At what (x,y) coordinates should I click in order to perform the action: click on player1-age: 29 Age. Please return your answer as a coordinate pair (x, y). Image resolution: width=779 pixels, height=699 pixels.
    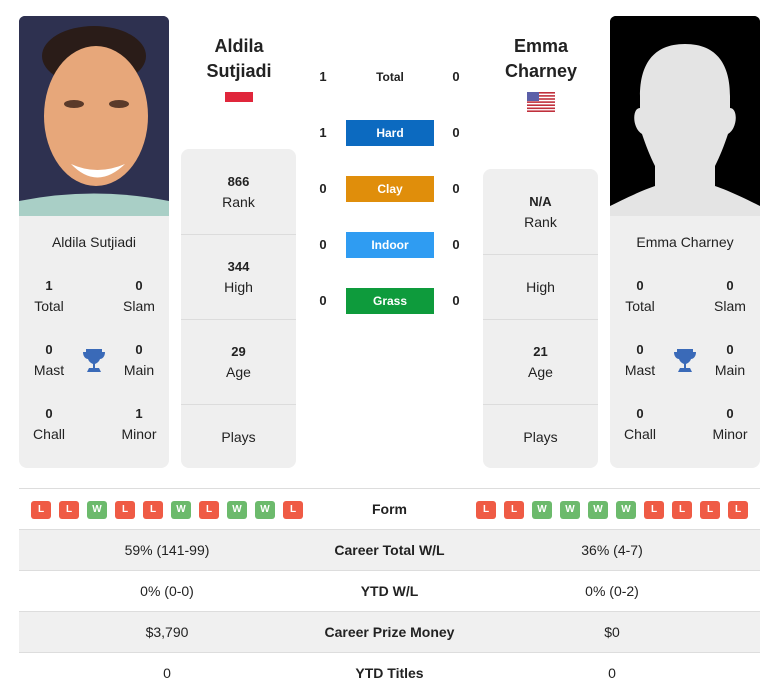
    Looking at the image, I should click on (238, 361).